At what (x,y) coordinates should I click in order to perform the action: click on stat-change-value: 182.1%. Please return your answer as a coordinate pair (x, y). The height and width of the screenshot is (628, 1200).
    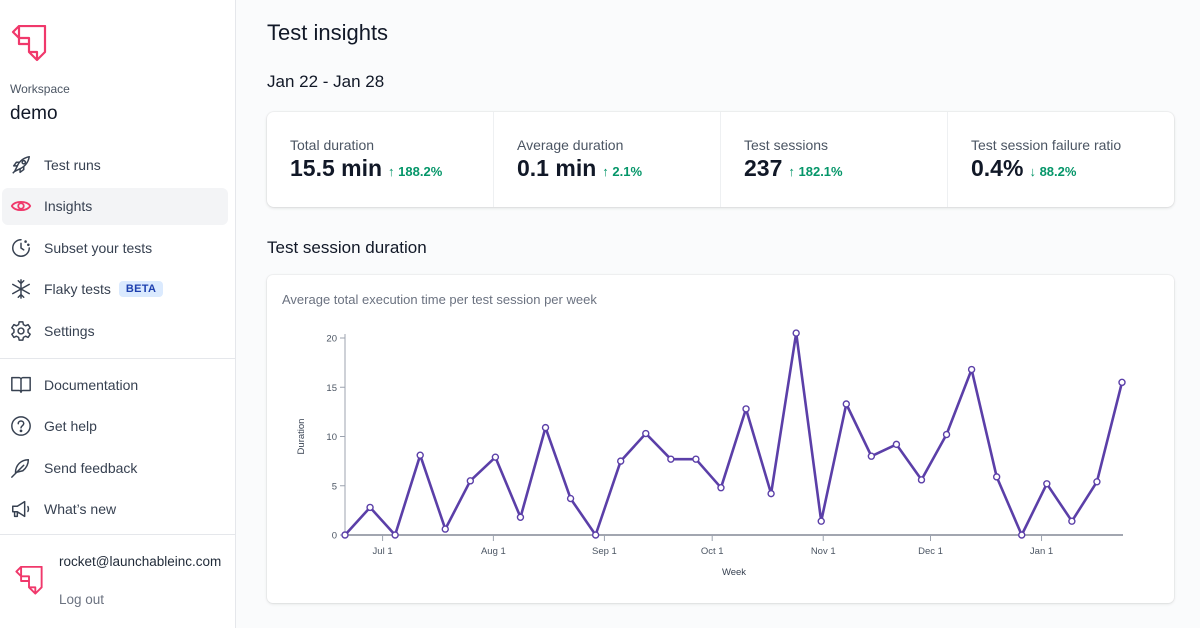
    Looking at the image, I should click on (820, 171).